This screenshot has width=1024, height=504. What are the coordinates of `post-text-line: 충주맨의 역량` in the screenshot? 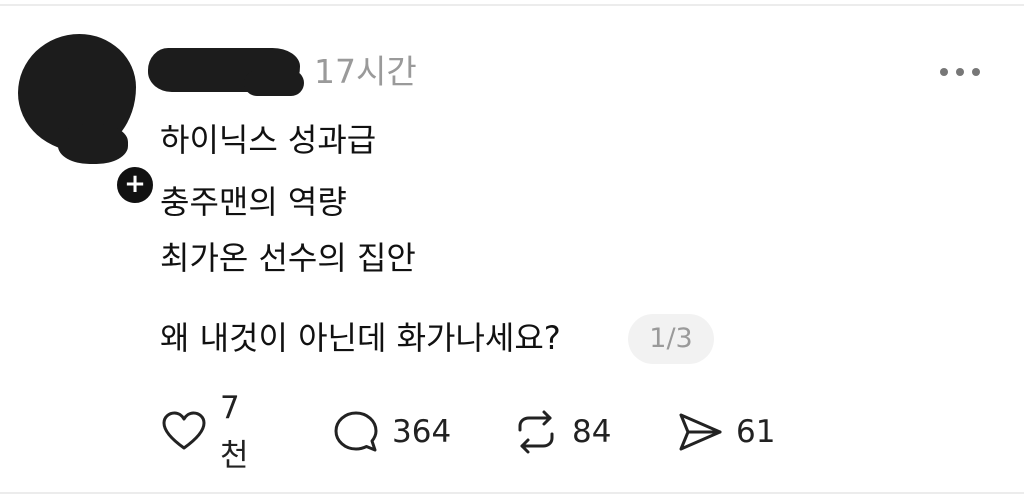 It's located at (253, 202).